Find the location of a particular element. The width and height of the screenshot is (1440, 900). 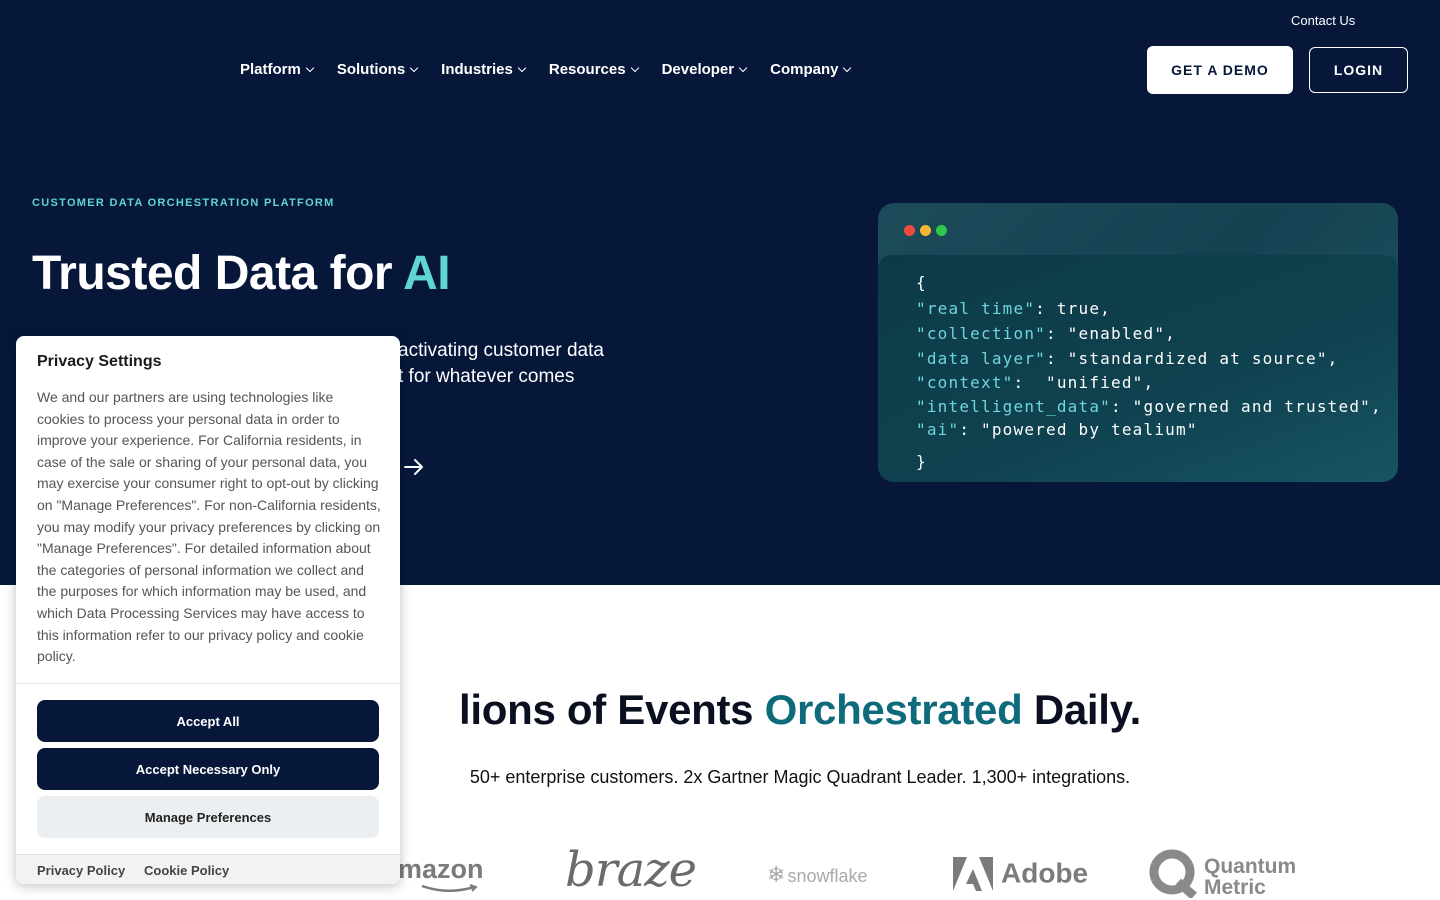

code-key: "real time" is located at coordinates (976, 308).